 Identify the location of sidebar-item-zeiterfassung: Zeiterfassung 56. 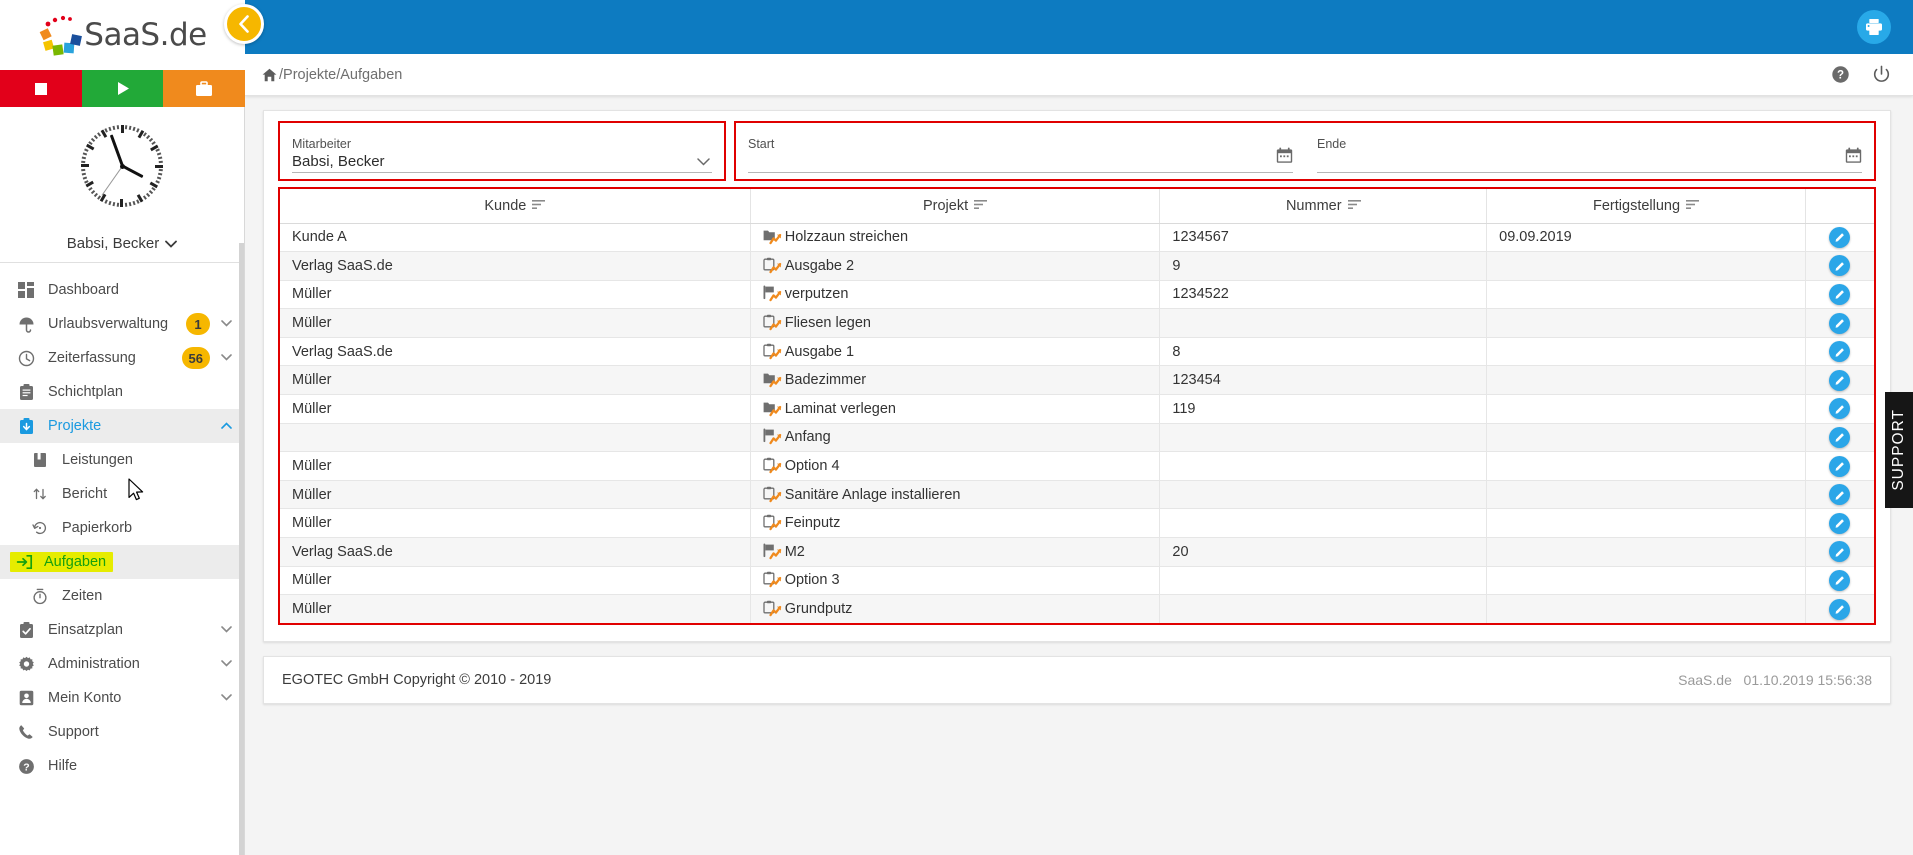
(122, 358).